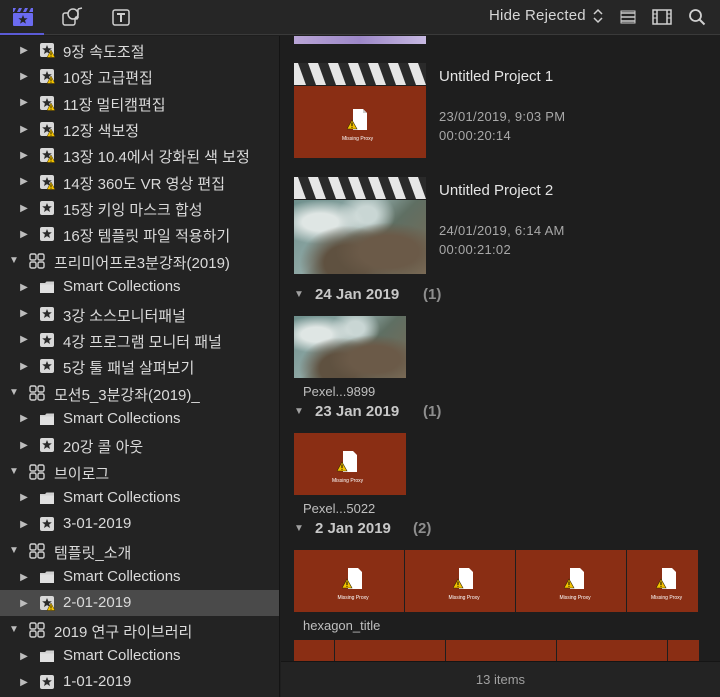 This screenshot has height=697, width=720. I want to click on sidebar-library-row: ▼ 프리미어프로3분강좌(2019), so click(139, 261).